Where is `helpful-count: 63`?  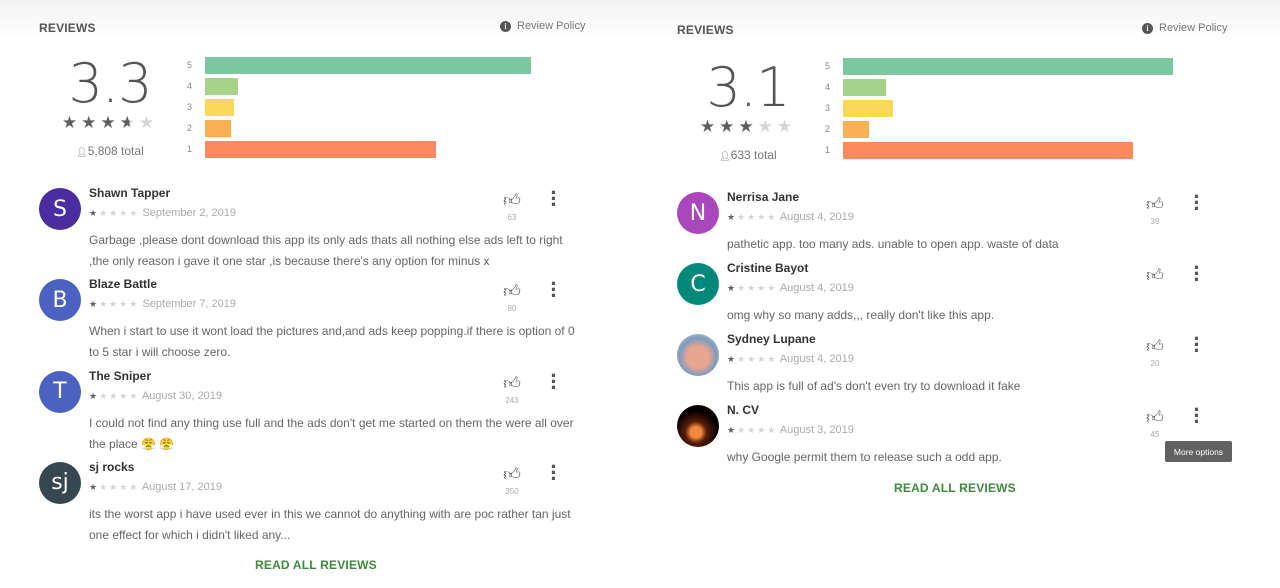
helpful-count: 63 is located at coordinates (512, 217).